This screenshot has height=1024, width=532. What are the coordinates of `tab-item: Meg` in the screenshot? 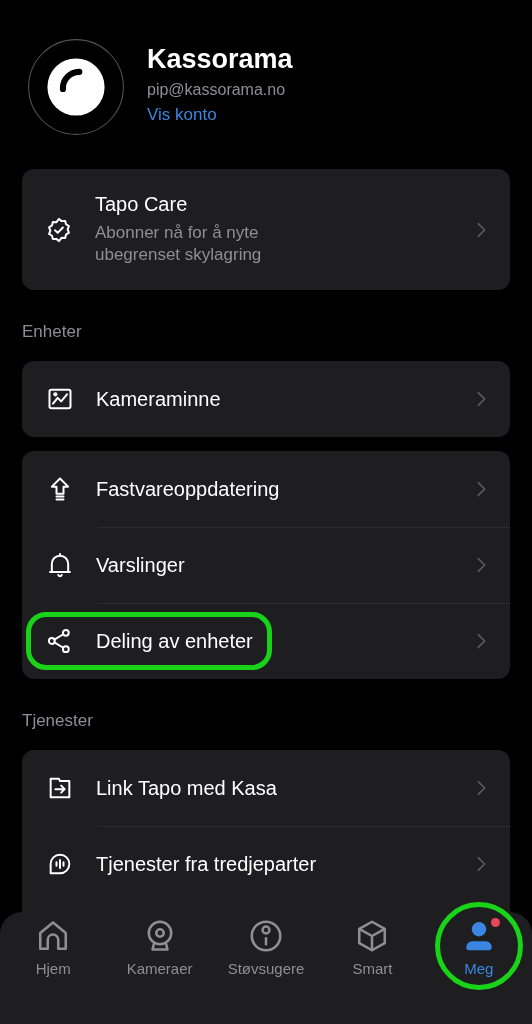 It's located at (478, 944).